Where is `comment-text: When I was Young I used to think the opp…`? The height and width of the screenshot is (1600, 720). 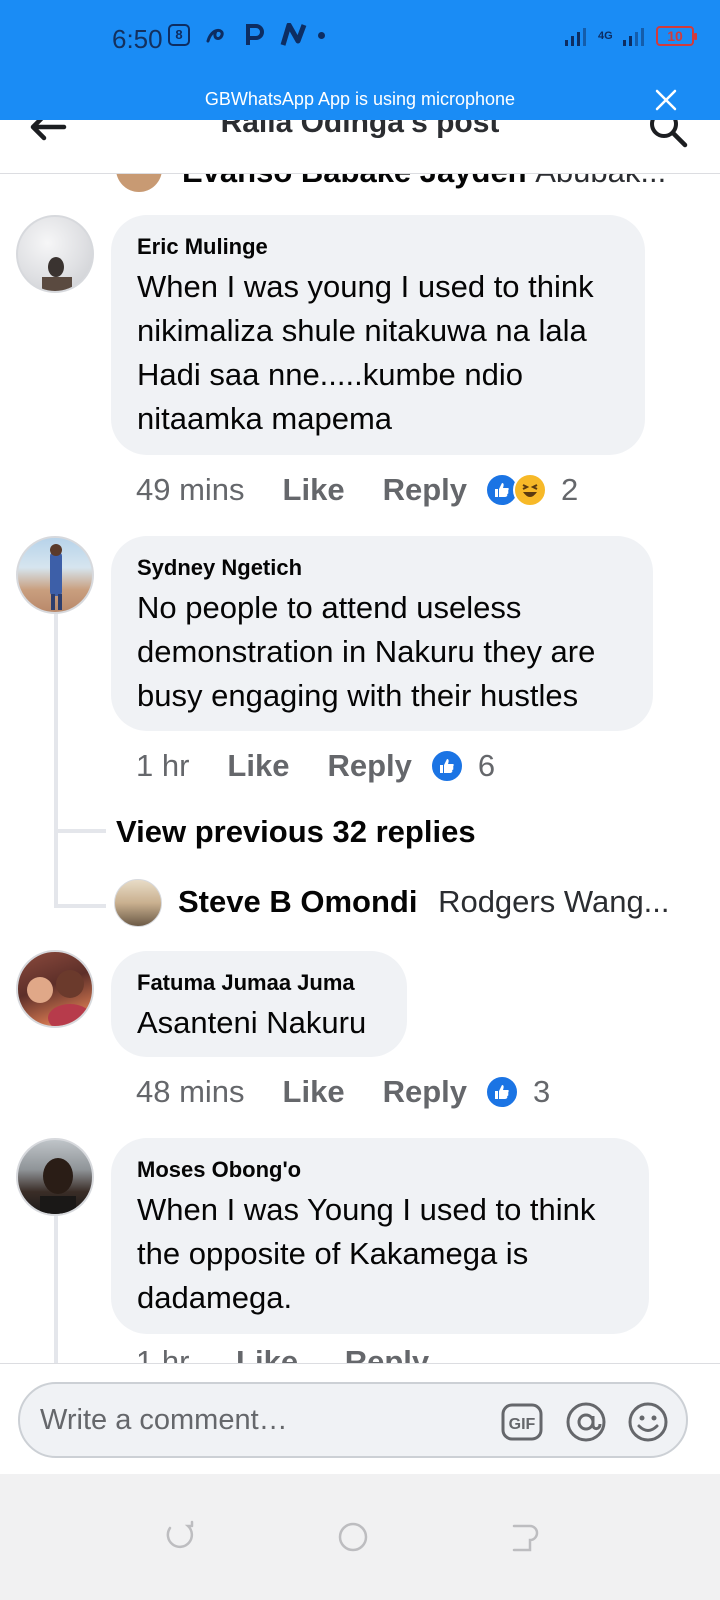
comment-text: When I was Young I used to think the opp… is located at coordinates (366, 1253).